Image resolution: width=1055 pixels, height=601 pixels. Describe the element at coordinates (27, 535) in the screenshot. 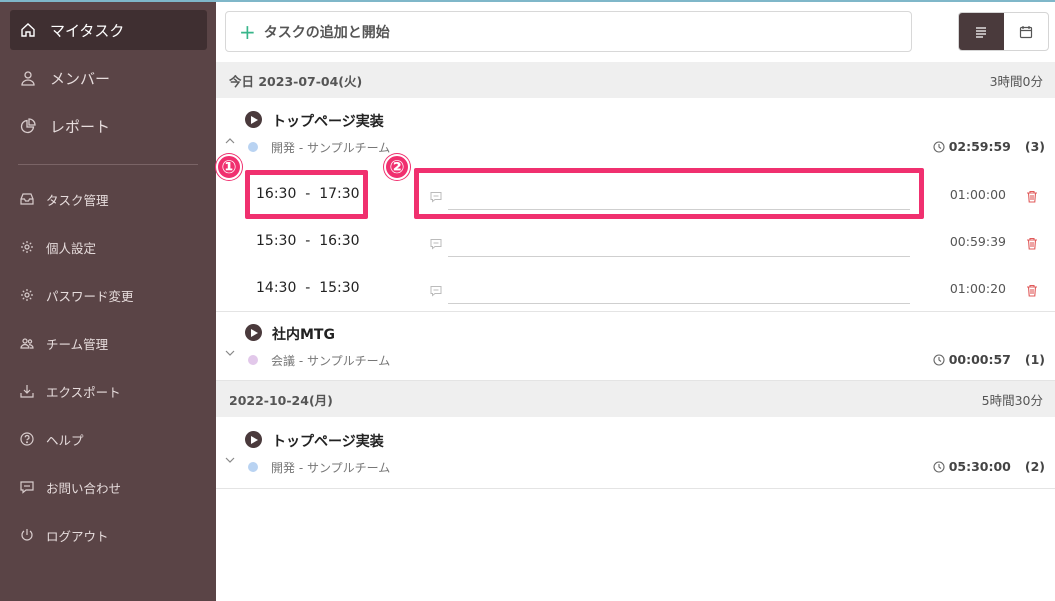

I see `power-icon` at that location.